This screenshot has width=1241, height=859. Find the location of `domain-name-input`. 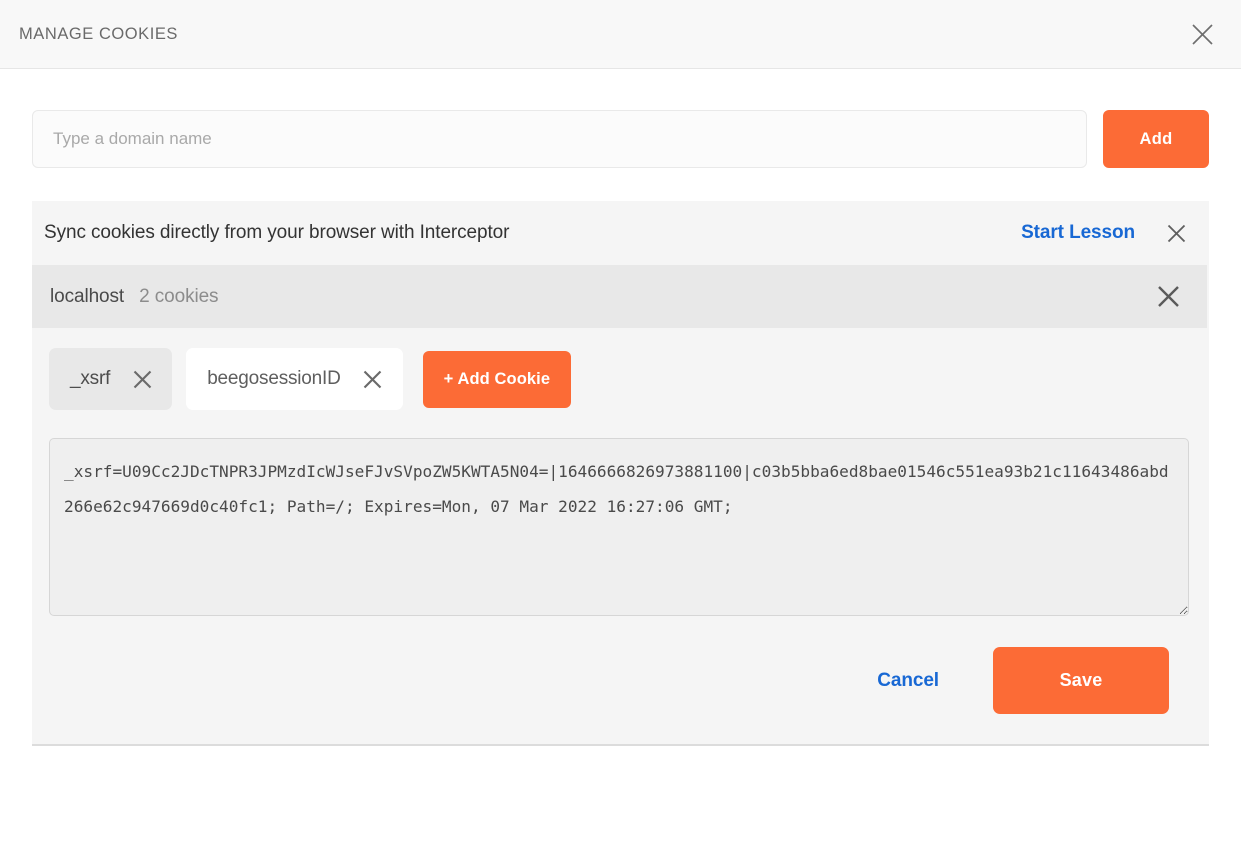

domain-name-input is located at coordinates (559, 139).